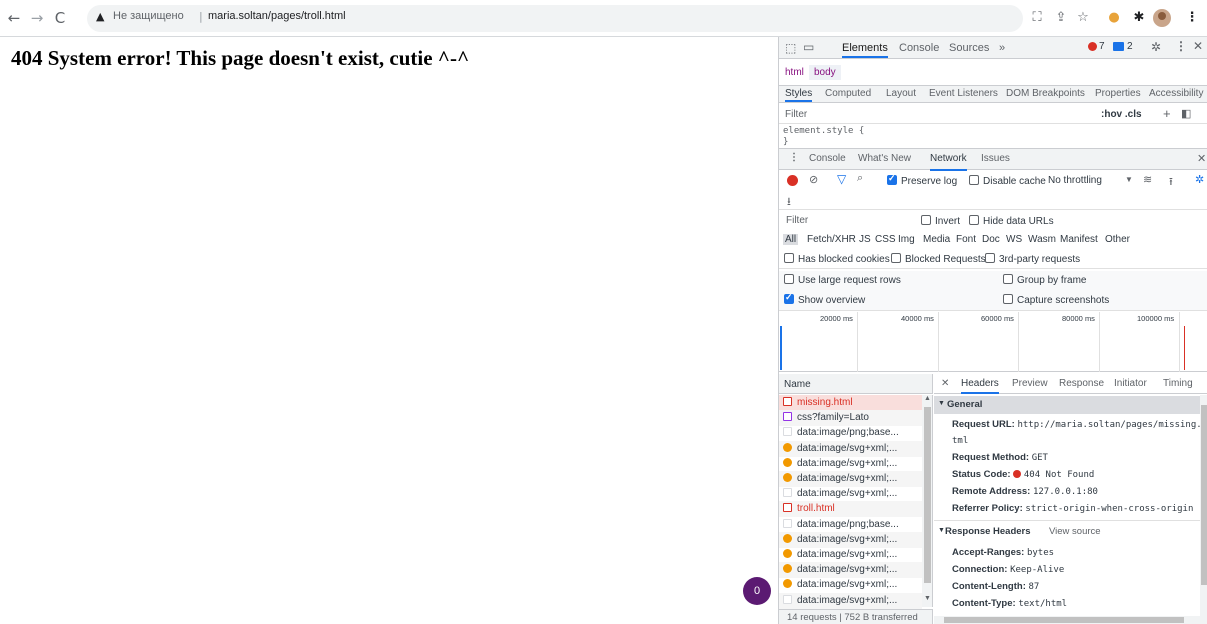 The width and height of the screenshot is (1207, 624). What do you see at coordinates (1065, 492) in the screenshot?
I see `remote-address-value: 127.0.0.1:80` at bounding box center [1065, 492].